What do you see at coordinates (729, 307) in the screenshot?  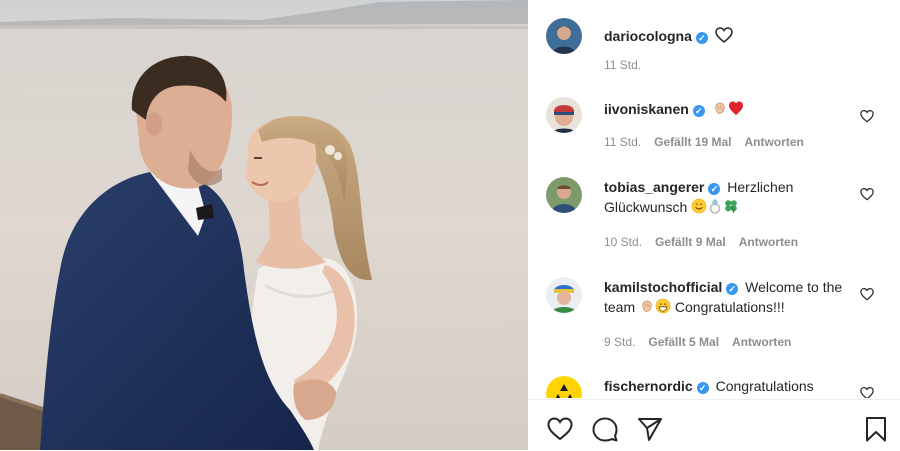 I see `comment-body-continued: Congratulations!!!` at bounding box center [729, 307].